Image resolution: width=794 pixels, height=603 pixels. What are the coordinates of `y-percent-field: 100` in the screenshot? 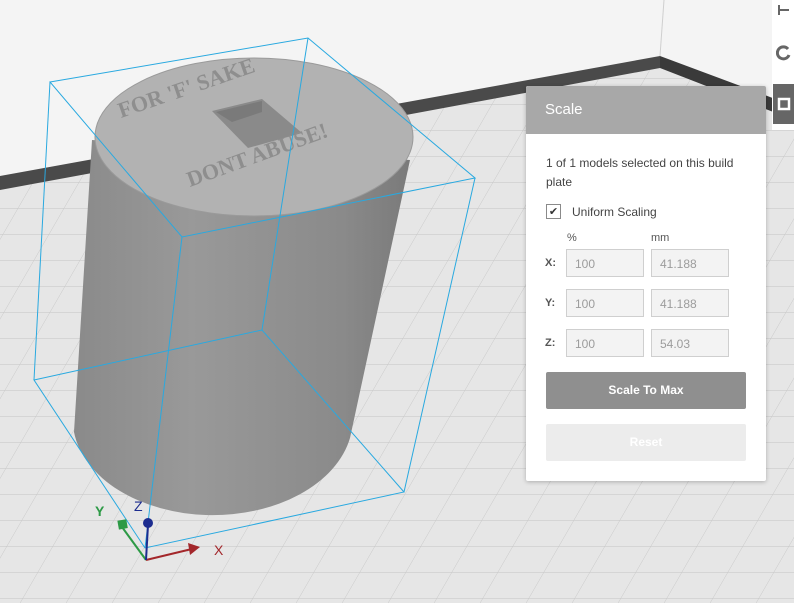 It's located at (605, 303).